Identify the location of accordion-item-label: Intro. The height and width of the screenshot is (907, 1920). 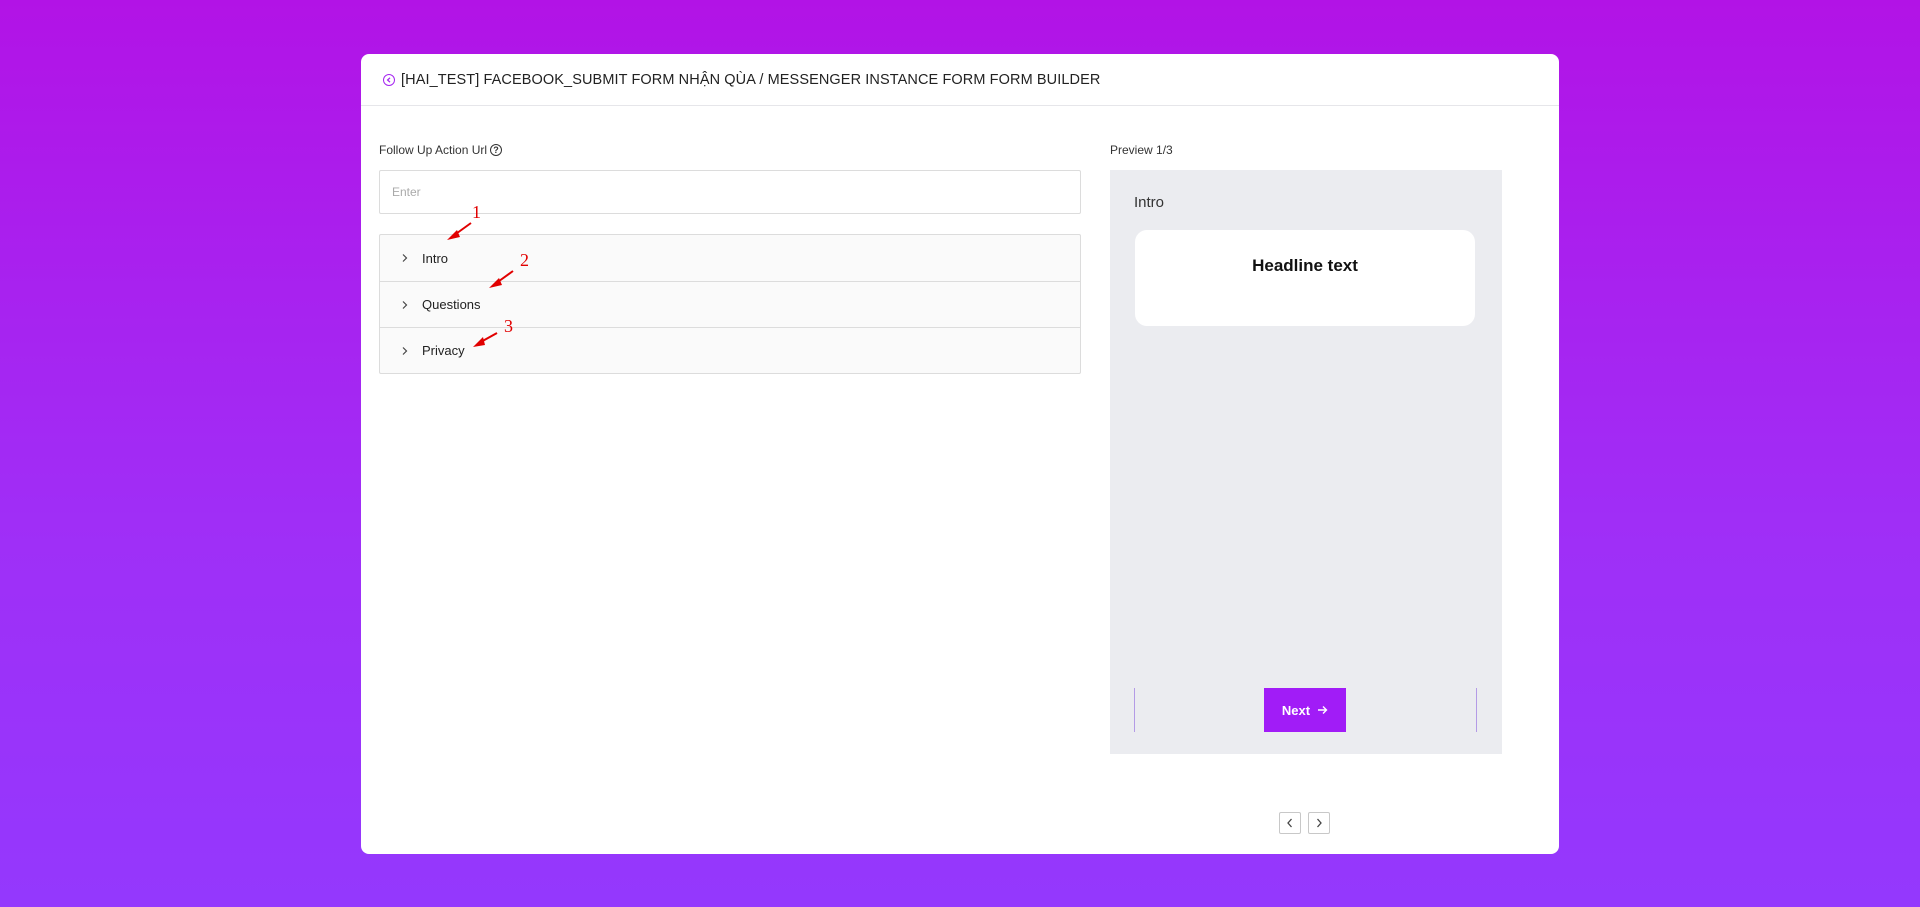
(435, 258).